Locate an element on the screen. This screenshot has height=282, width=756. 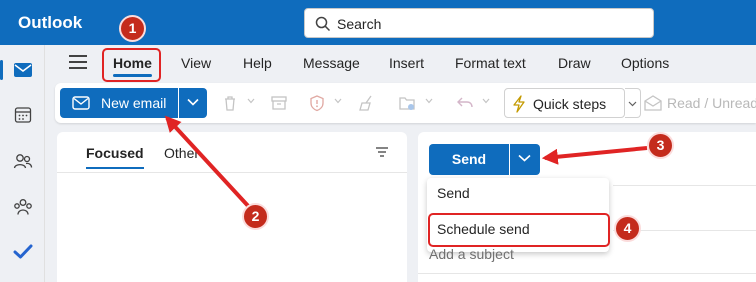
todo-icon is located at coordinates (23, 251).